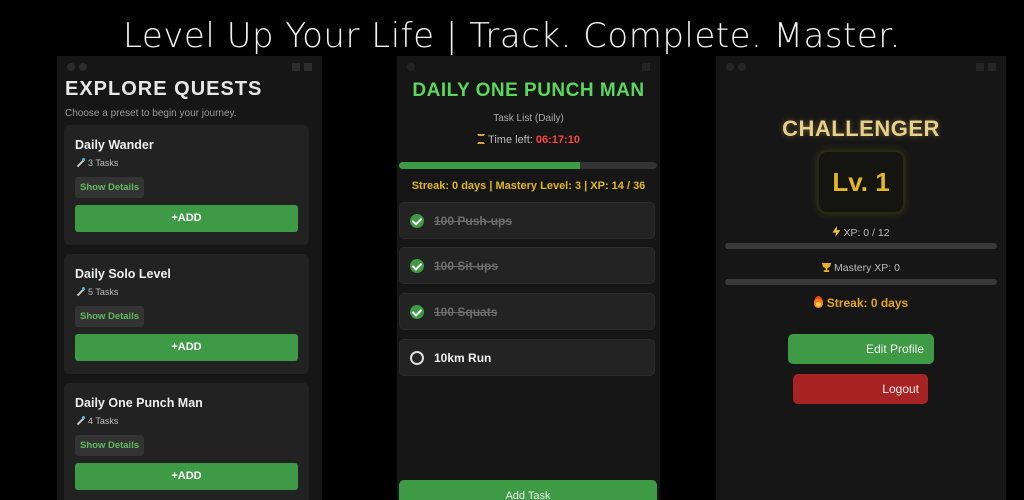 The height and width of the screenshot is (500, 1024). I want to click on flame-icon, so click(818, 302).